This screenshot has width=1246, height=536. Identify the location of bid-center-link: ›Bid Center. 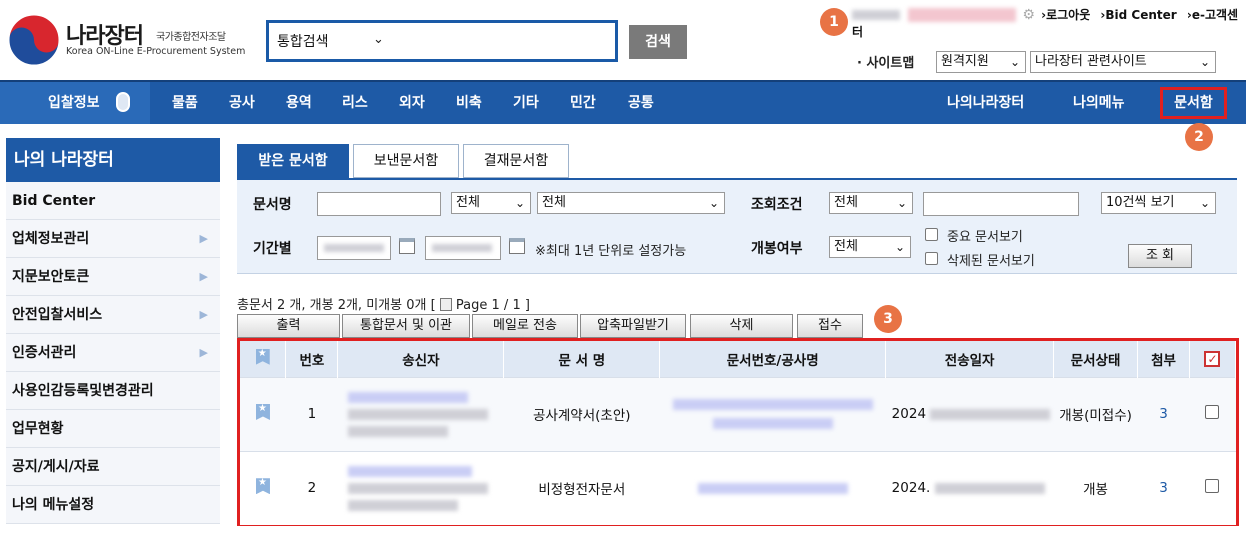
(1138, 15).